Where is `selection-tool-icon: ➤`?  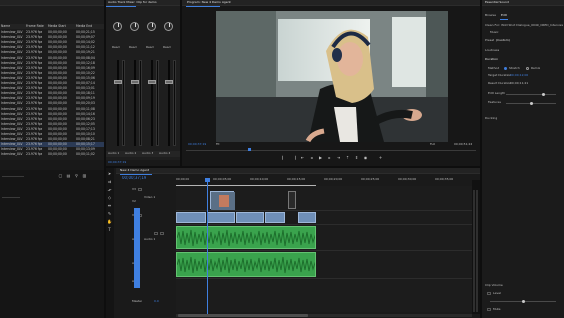
selection-tool-icon: ➤ is located at coordinates (109, 174).